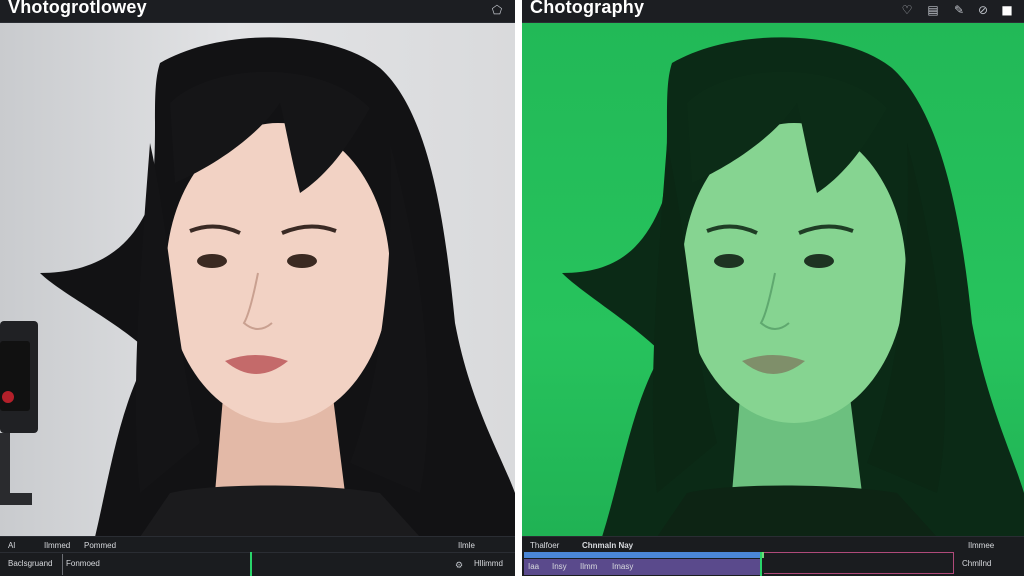 This screenshot has height=576, width=1024. What do you see at coordinates (534, 566) in the screenshot?
I see `clip-label-1: Iaa` at bounding box center [534, 566].